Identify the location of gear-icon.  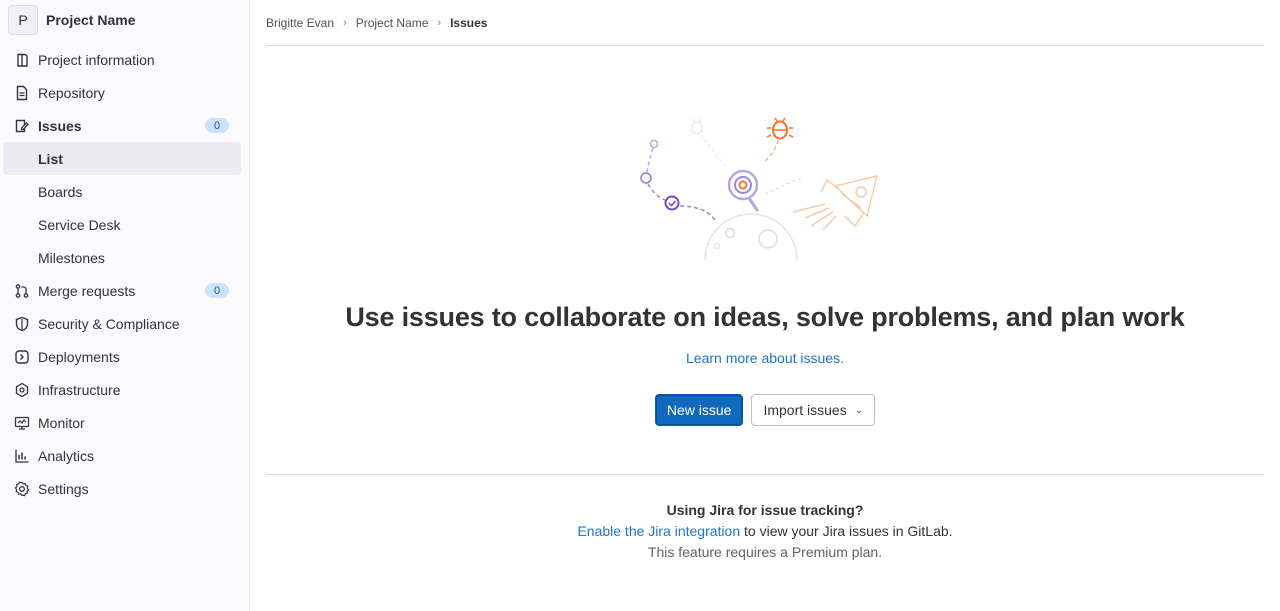
(22, 488).